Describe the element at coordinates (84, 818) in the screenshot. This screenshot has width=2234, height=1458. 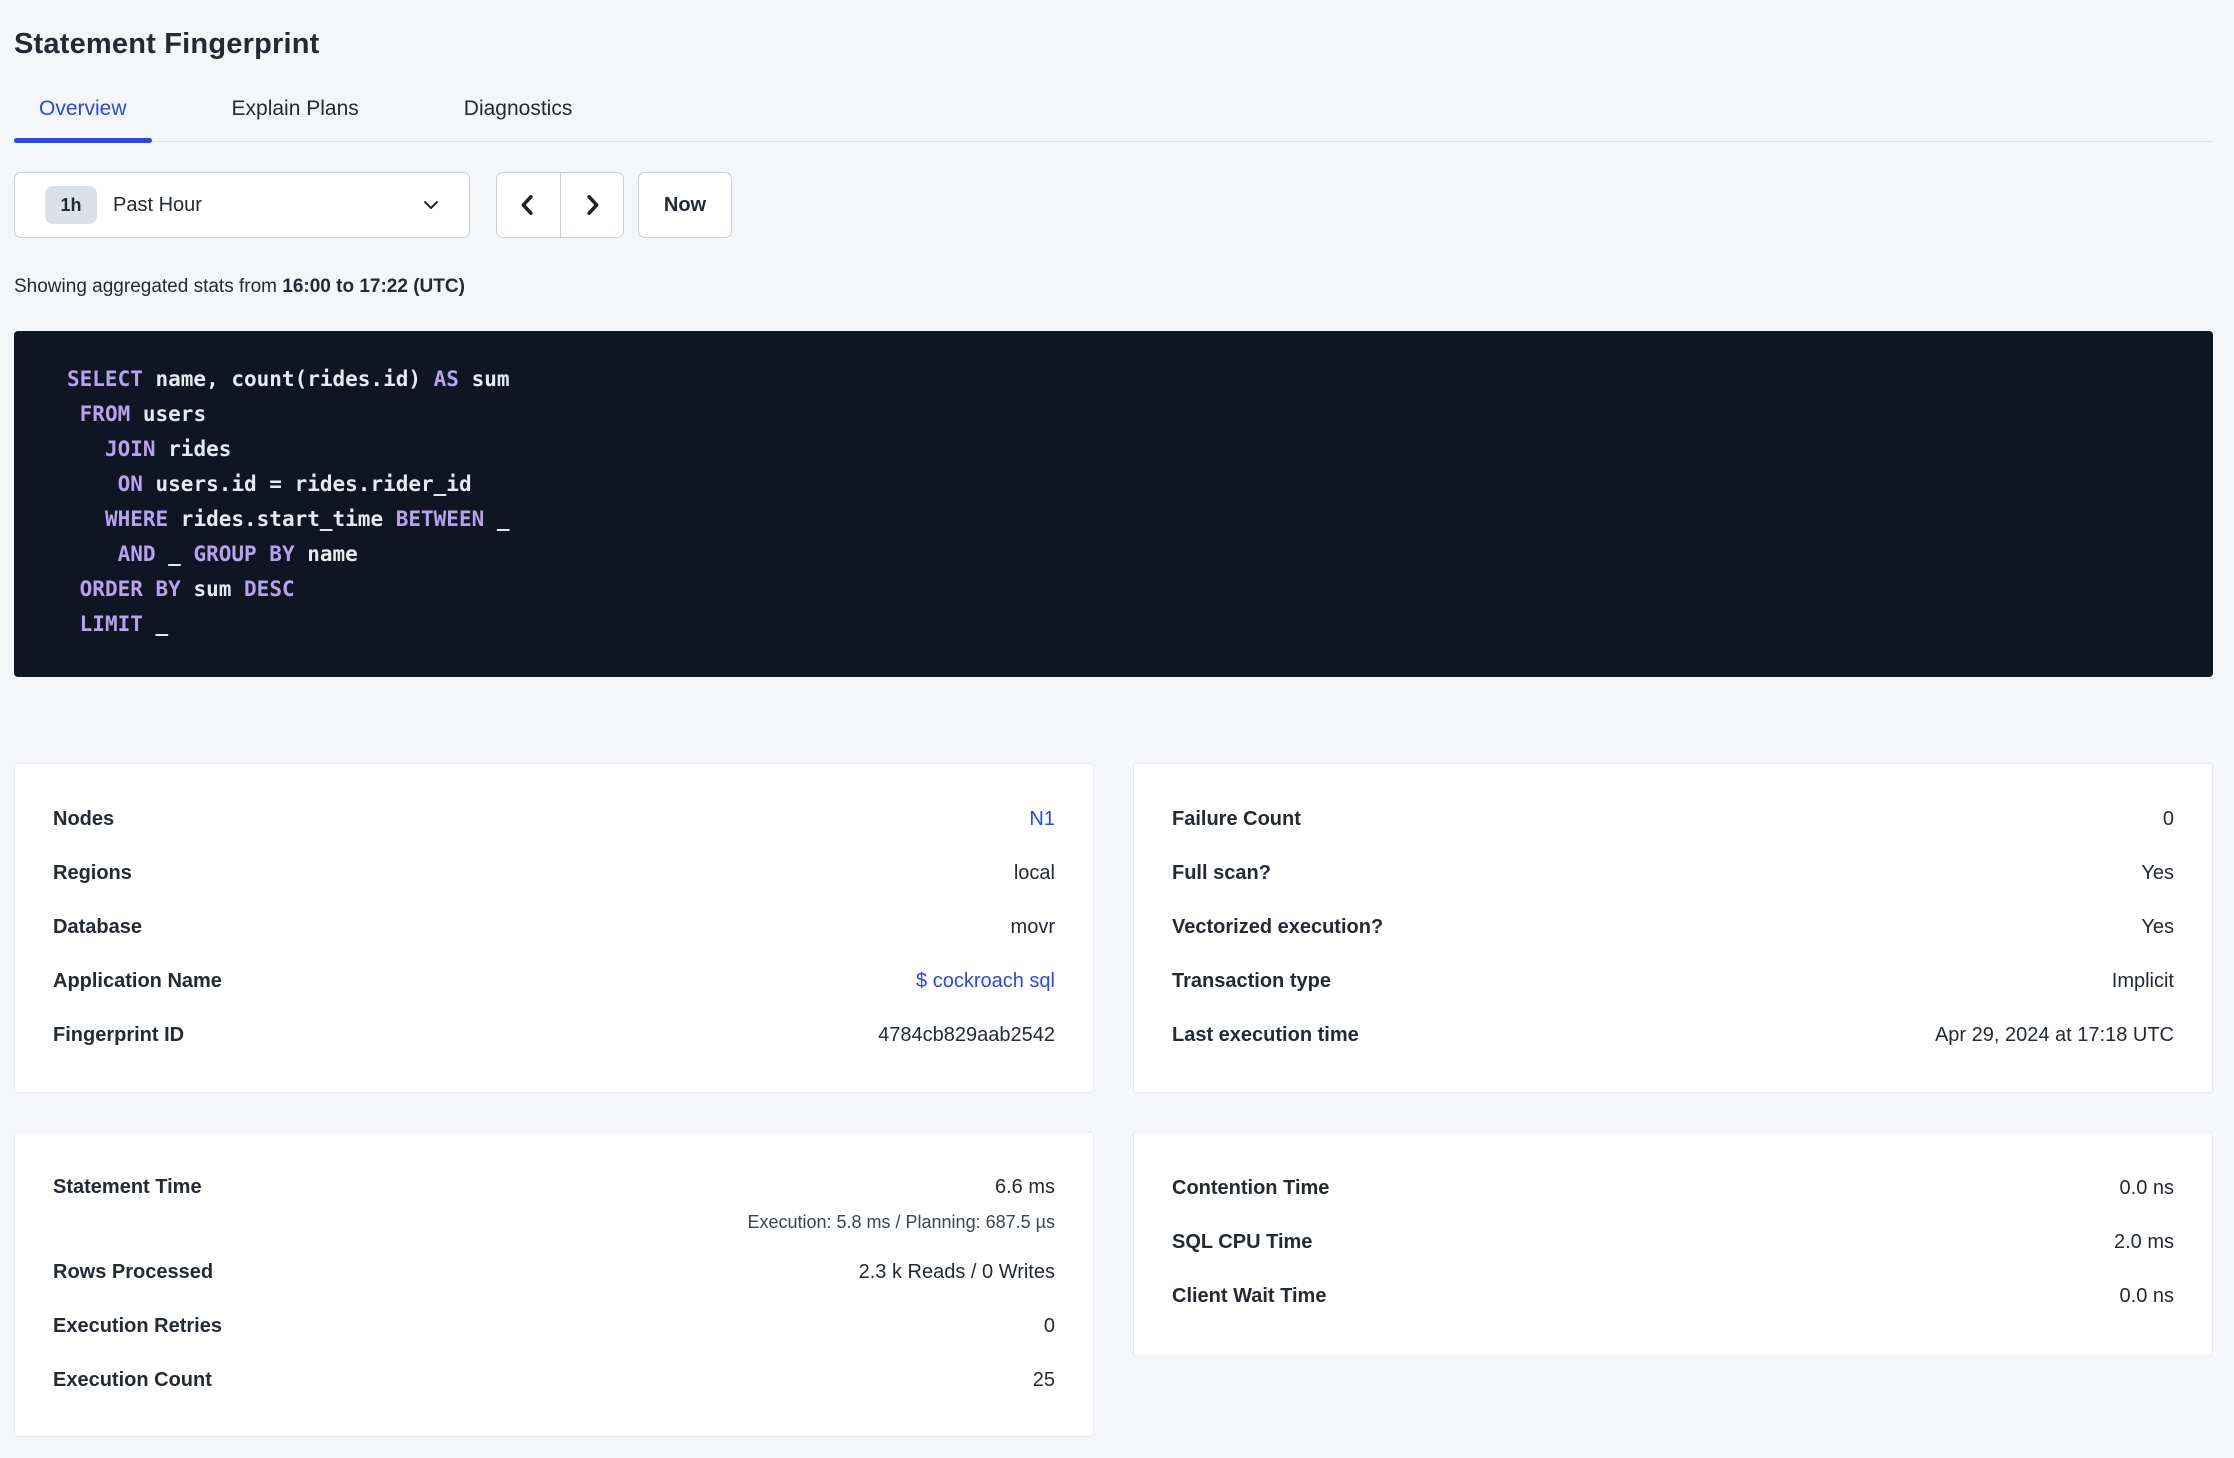
I see `row-label-nodes: Nodes` at that location.